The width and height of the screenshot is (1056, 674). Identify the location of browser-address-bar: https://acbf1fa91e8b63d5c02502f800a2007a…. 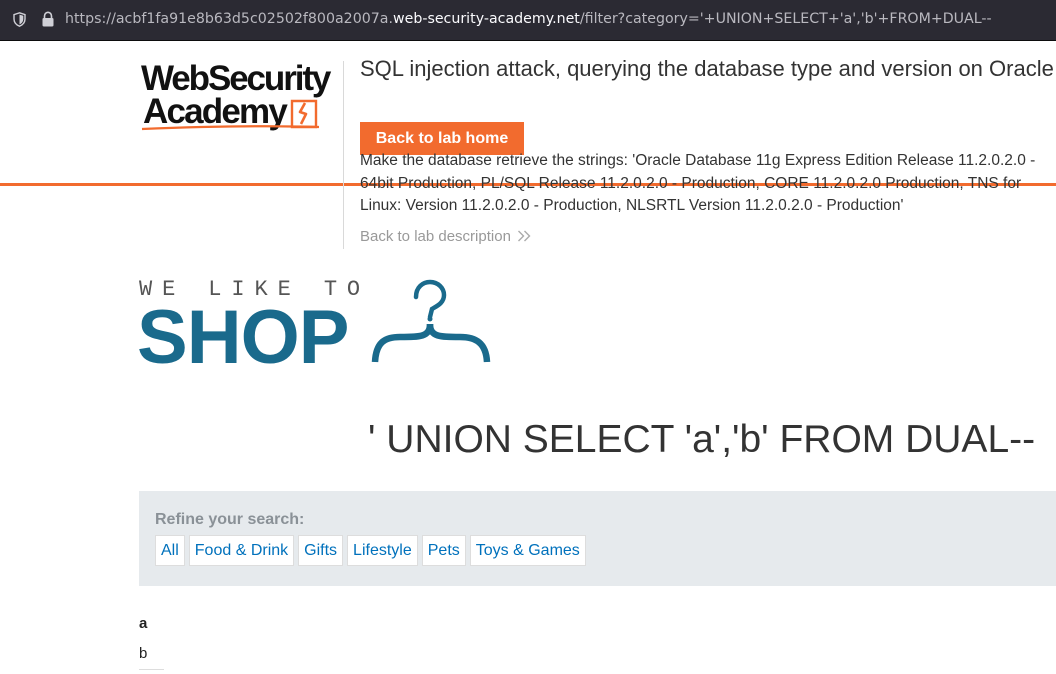
(528, 20).